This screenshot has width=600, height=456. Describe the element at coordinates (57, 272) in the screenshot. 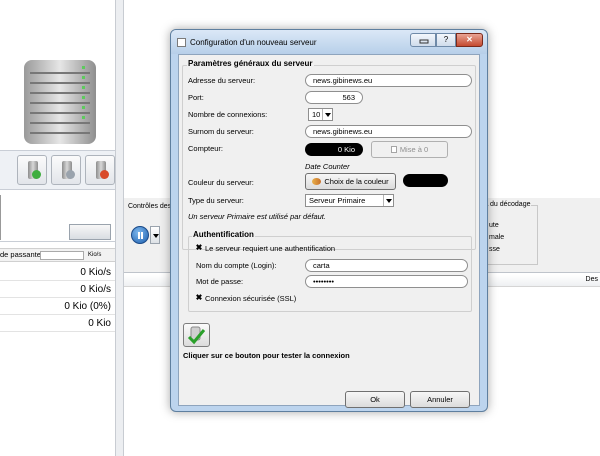

I see `stat-download-speed: 0 Kio/s` at that location.